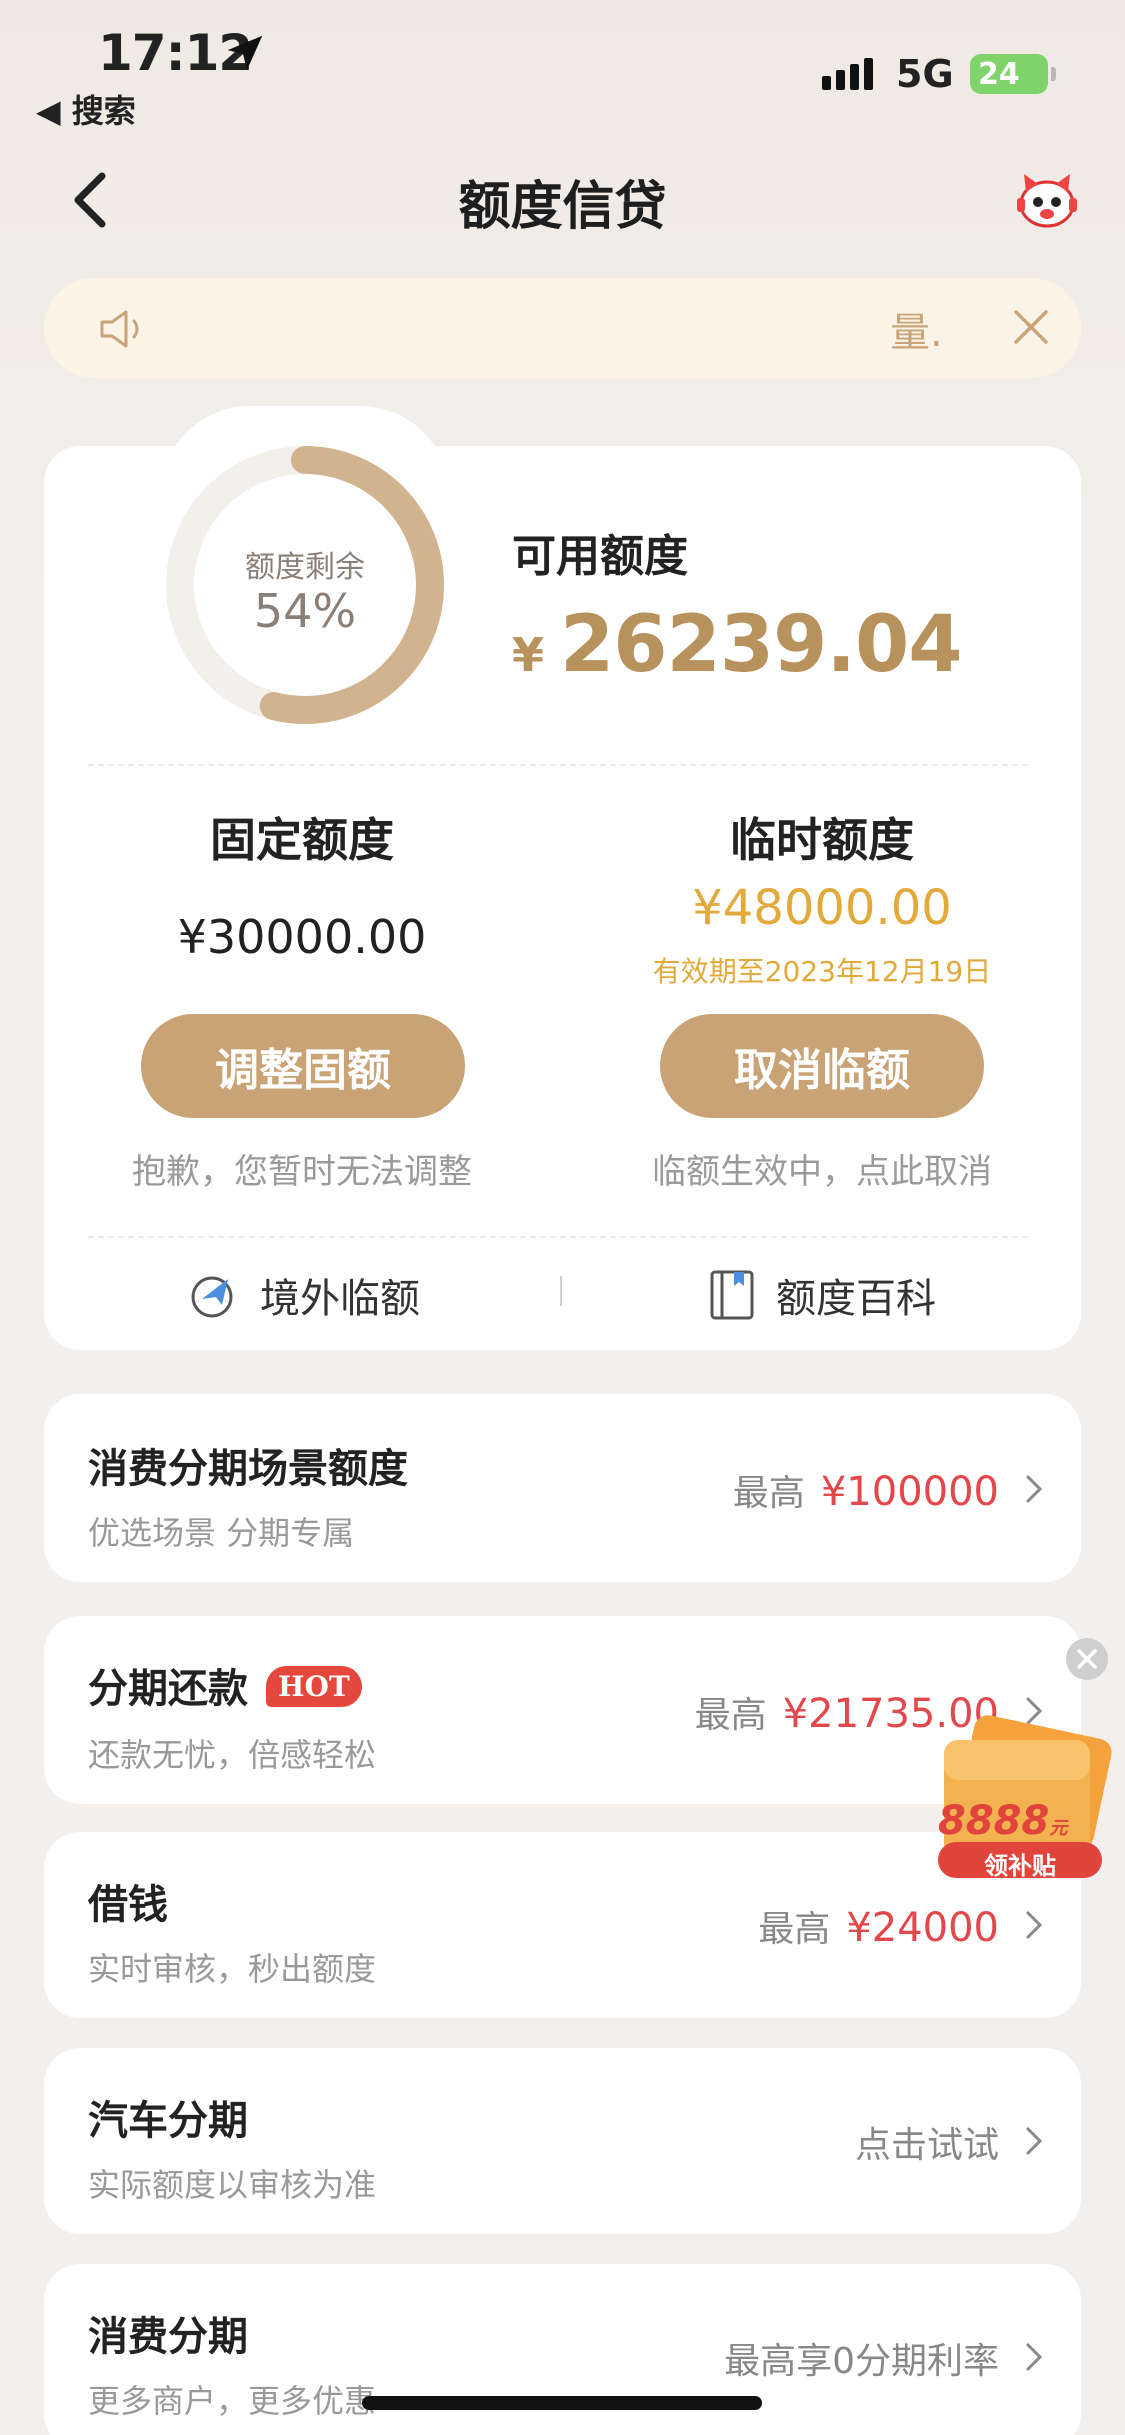  I want to click on subsidy-float-badge: 8888元 领补贴, so click(1022, 1798).